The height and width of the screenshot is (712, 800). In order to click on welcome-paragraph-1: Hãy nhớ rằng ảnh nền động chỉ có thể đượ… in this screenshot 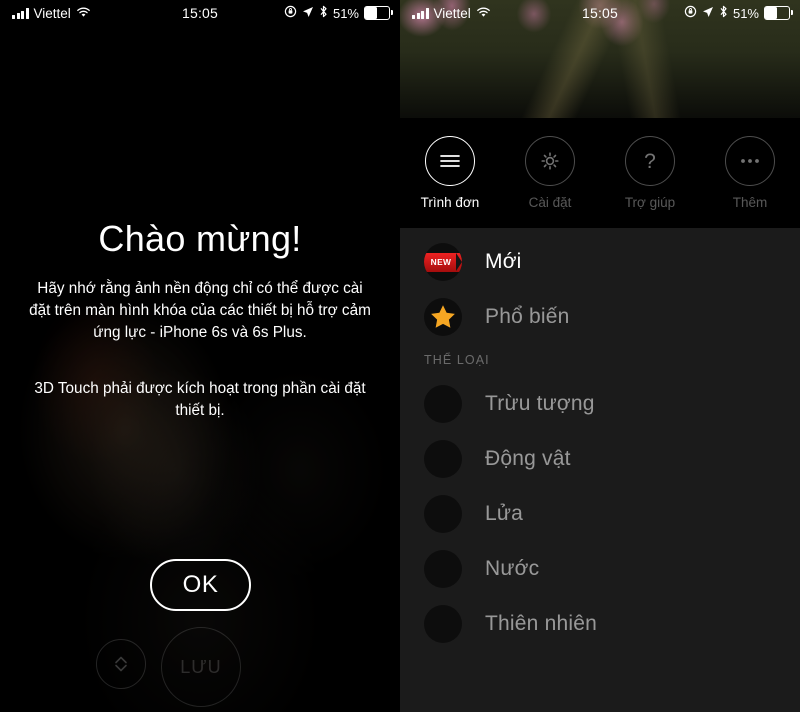, I will do `click(200, 310)`.